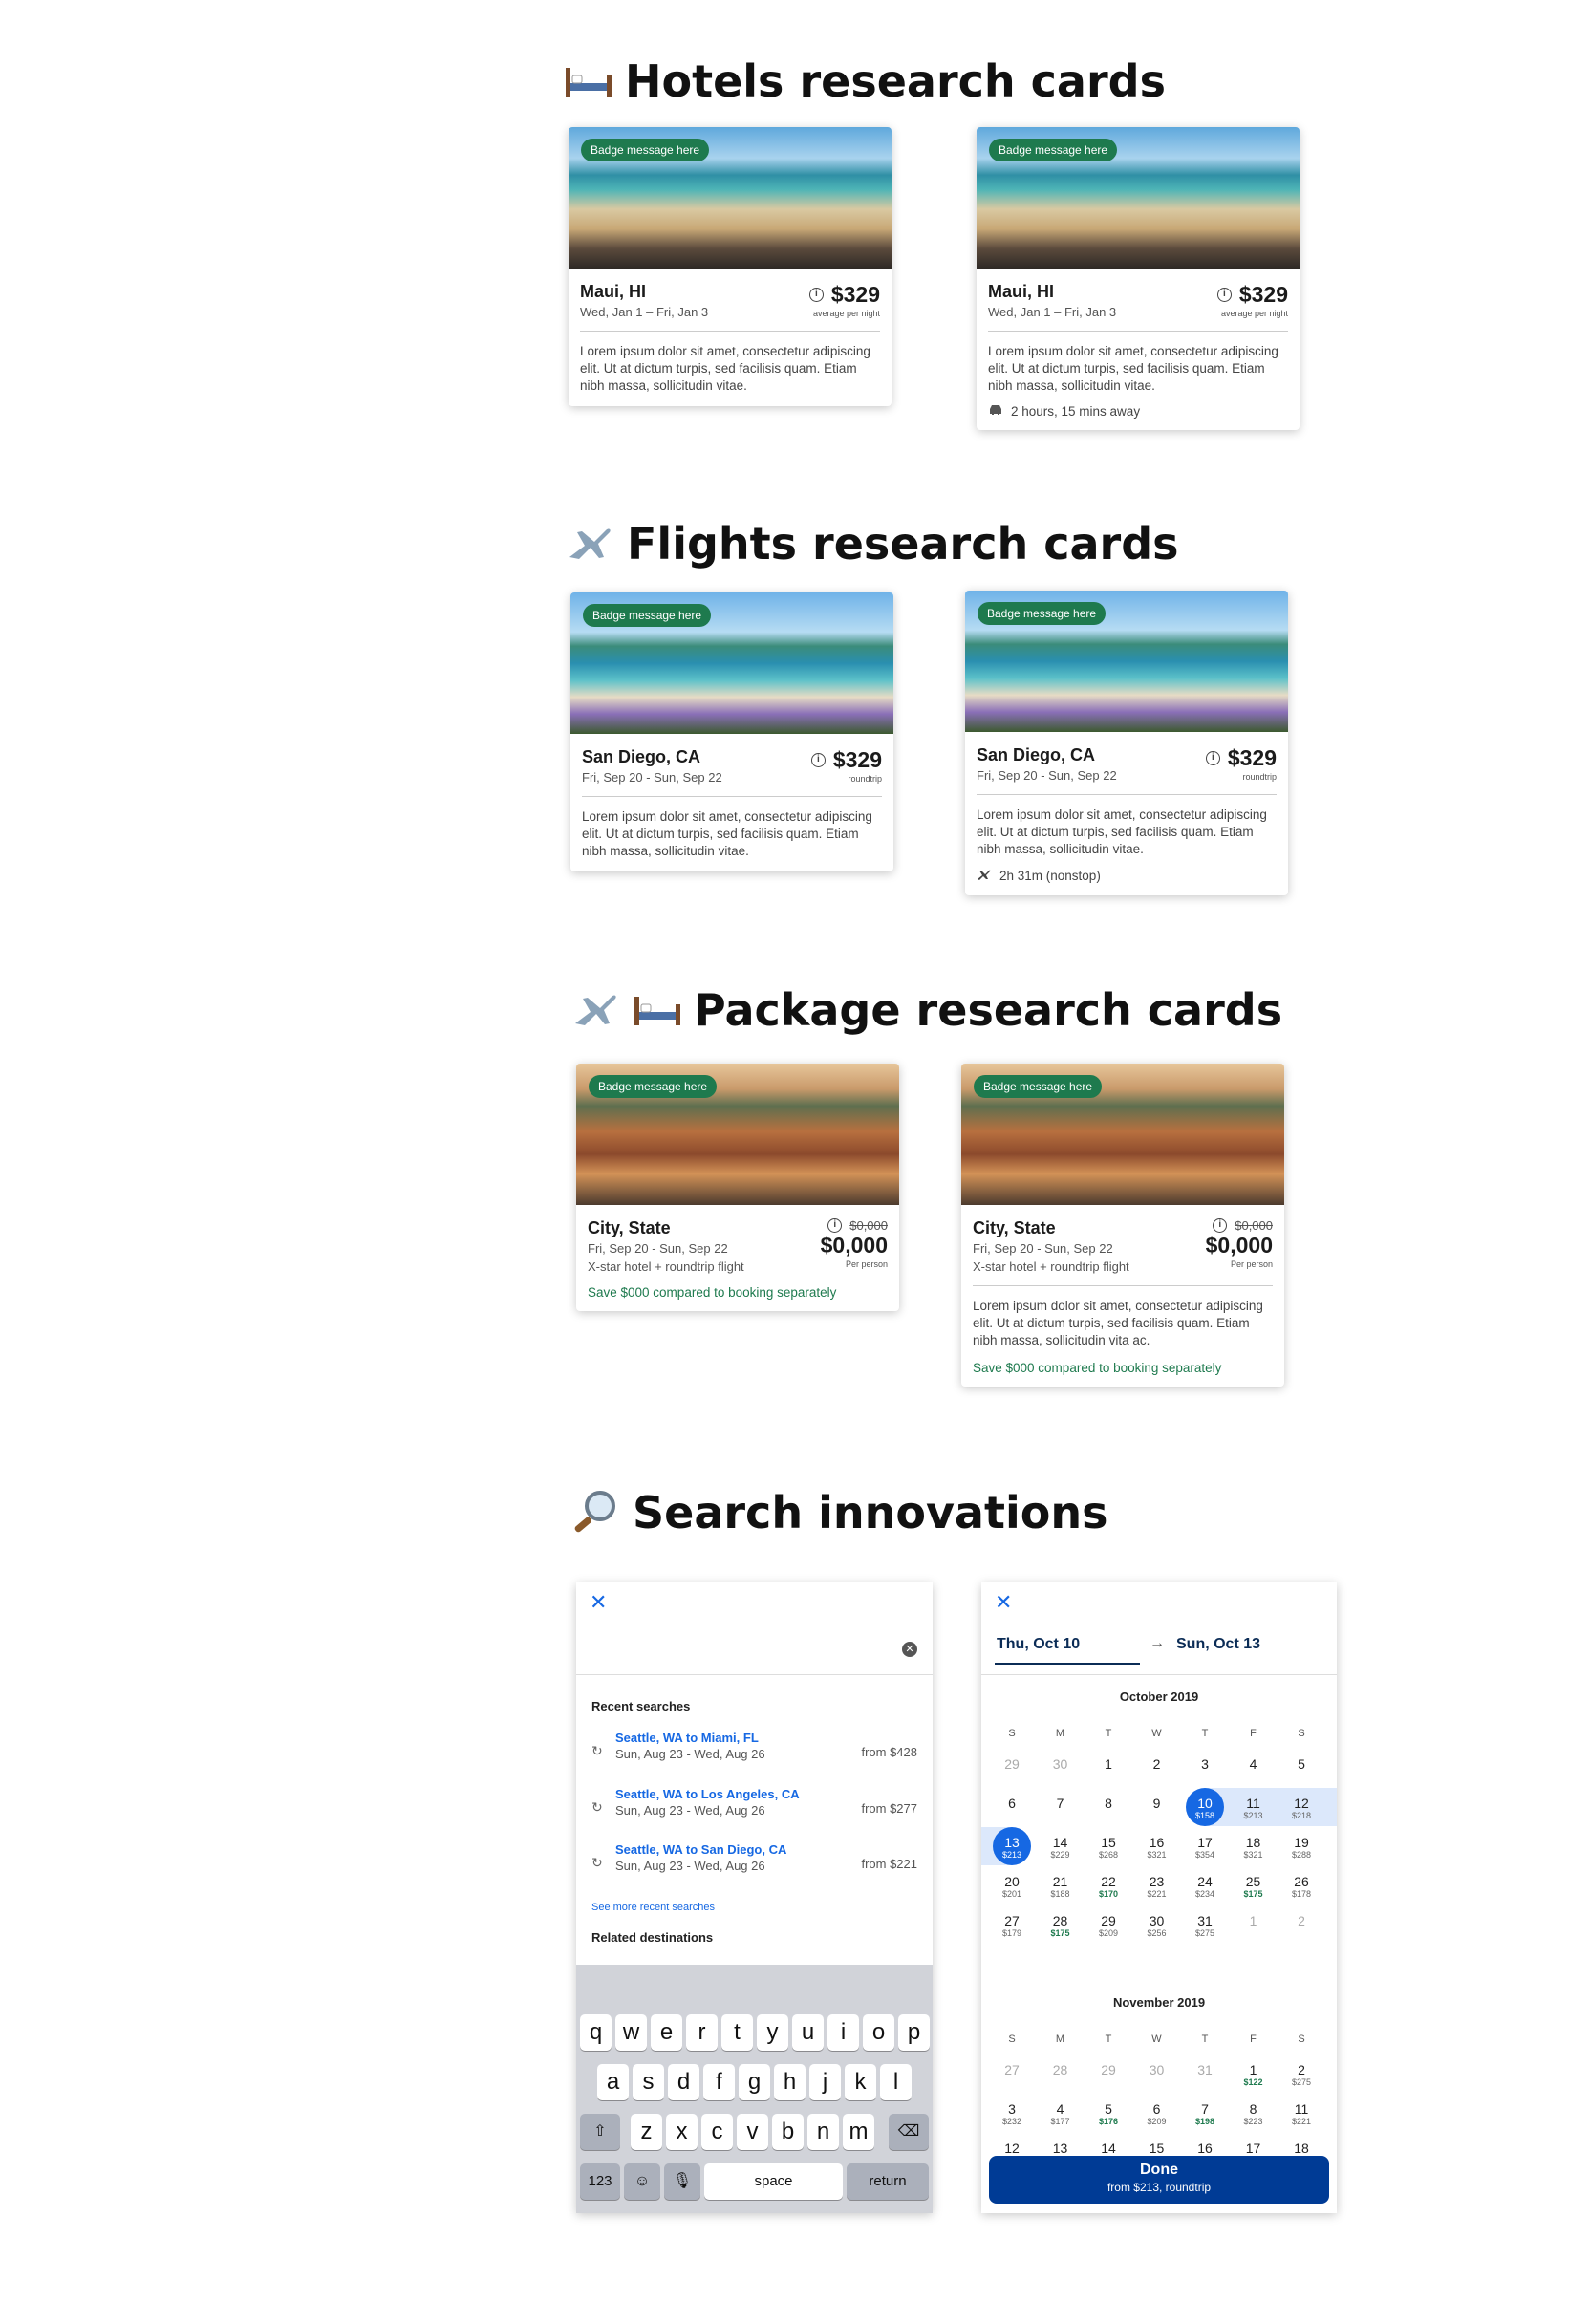 The width and height of the screenshot is (1590, 2324). What do you see at coordinates (878, 2033) in the screenshot?
I see `key-o: o` at bounding box center [878, 2033].